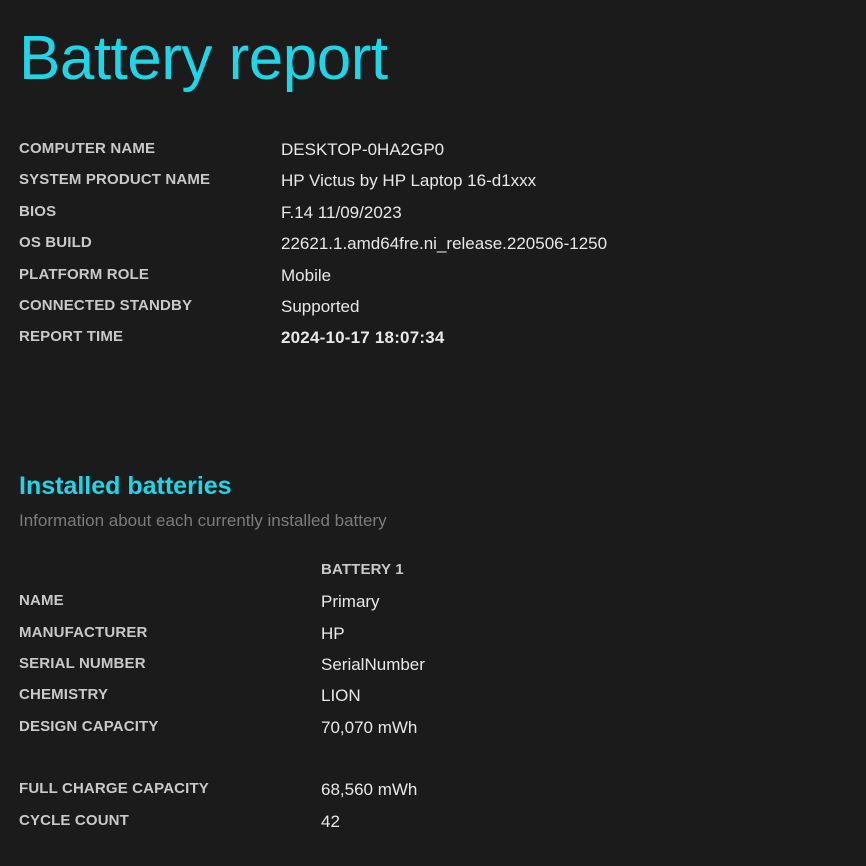 The height and width of the screenshot is (866, 866). What do you see at coordinates (439, 607) in the screenshot?
I see `table-row: NAME Primary` at bounding box center [439, 607].